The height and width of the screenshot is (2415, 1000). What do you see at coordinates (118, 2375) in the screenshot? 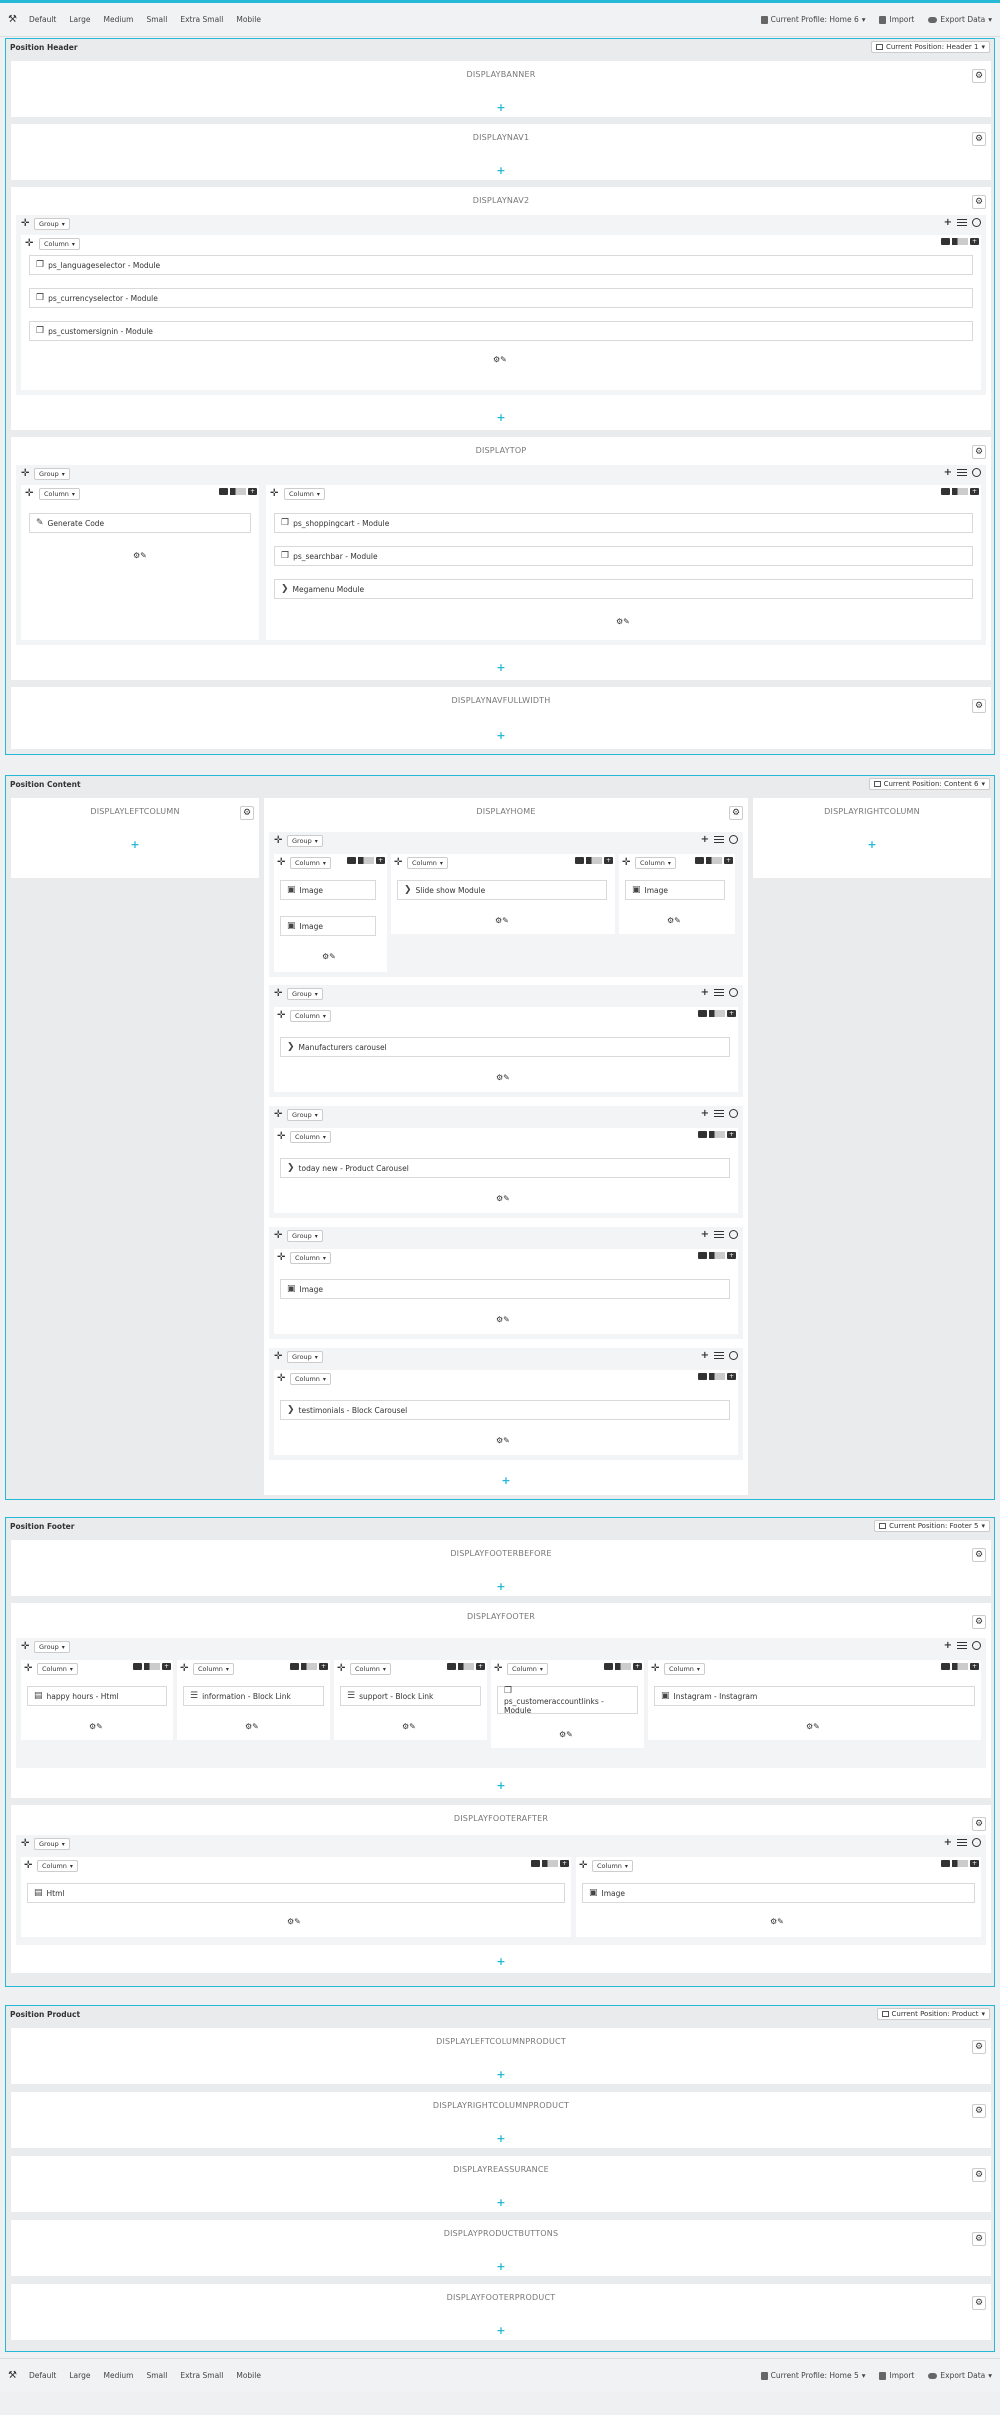
I see `device-medium: Medium` at bounding box center [118, 2375].